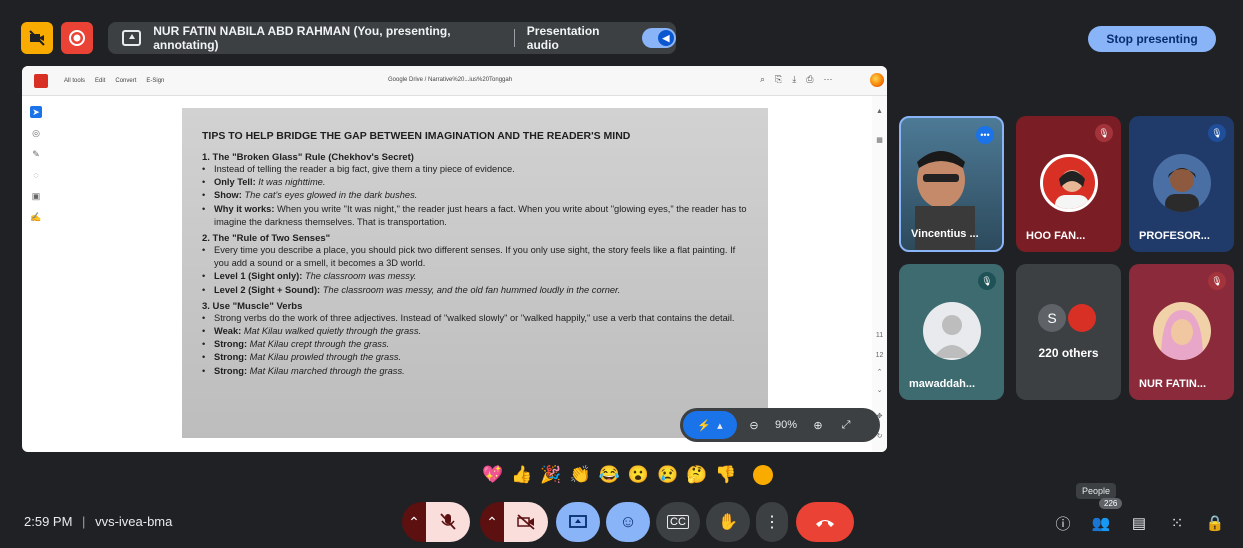 This screenshot has height=548, width=1243. Describe the element at coordinates (1217, 133) in the screenshot. I see `mic-off-icon: 🎙` at that location.